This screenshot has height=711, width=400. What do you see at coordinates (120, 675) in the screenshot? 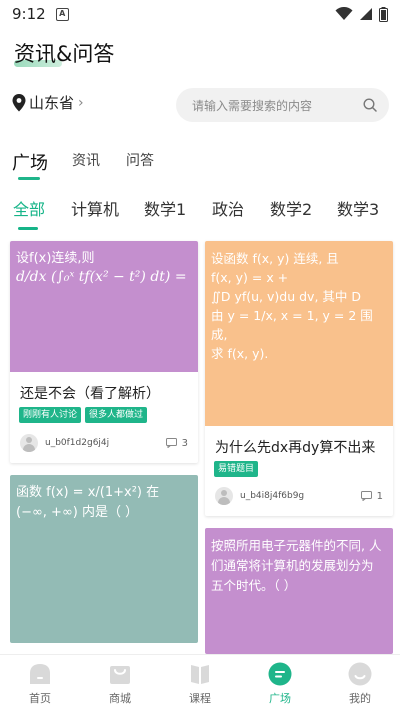
I see `shop-bag-icon` at bounding box center [120, 675].